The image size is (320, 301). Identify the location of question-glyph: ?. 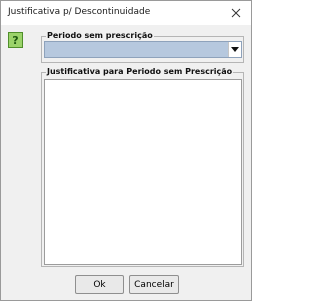
(15, 40).